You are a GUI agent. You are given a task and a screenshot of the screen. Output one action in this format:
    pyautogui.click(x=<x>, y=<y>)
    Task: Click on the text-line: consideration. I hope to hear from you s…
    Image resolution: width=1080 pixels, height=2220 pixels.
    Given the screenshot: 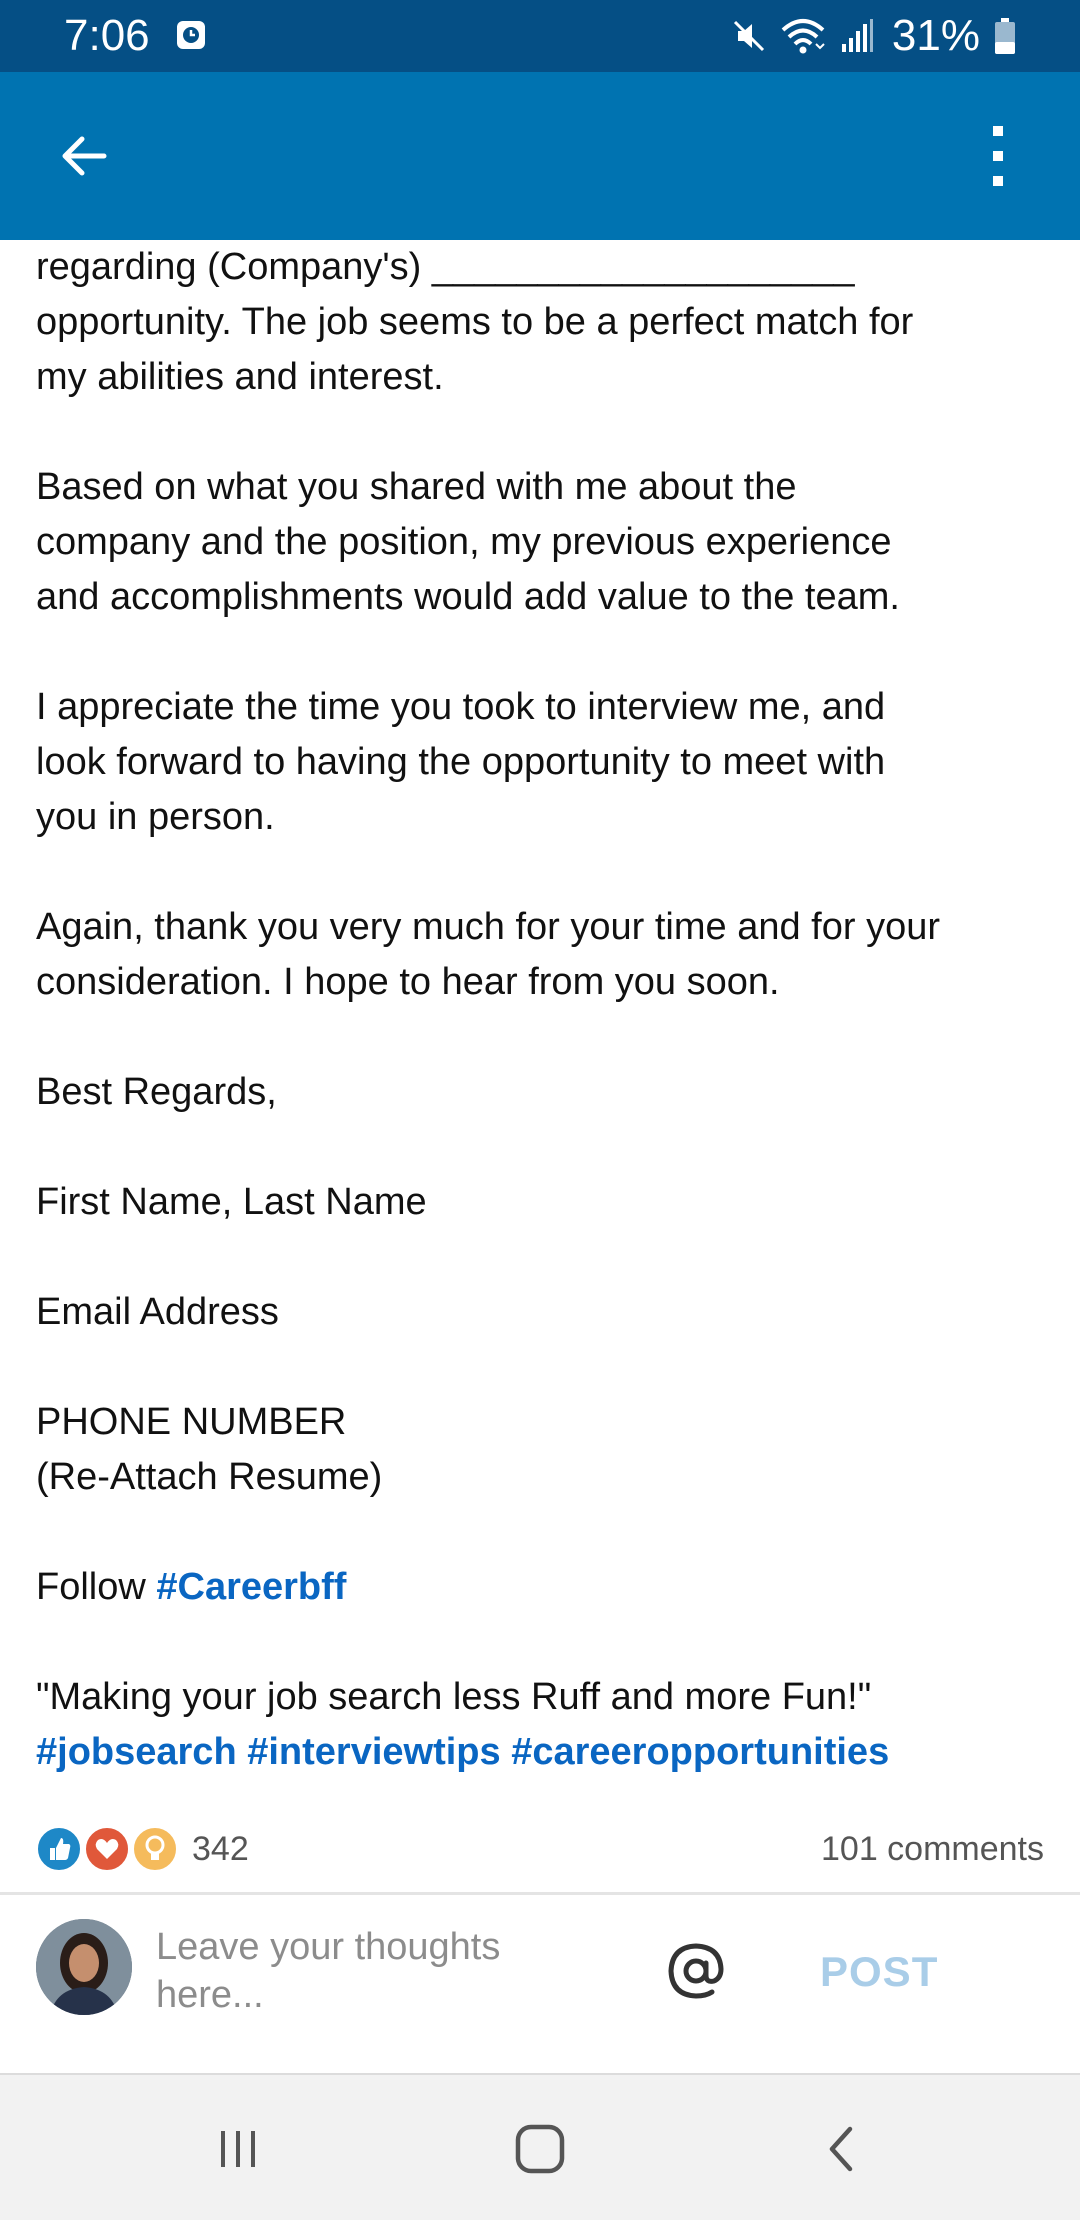 What is the action you would take?
    pyautogui.click(x=408, y=982)
    